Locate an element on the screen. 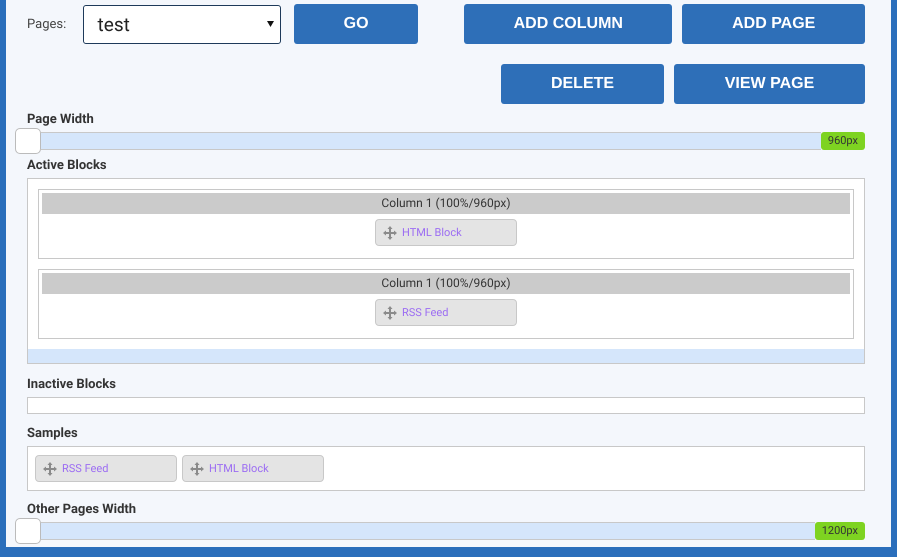 The image size is (897, 557). value-badge: 1200px is located at coordinates (839, 531).